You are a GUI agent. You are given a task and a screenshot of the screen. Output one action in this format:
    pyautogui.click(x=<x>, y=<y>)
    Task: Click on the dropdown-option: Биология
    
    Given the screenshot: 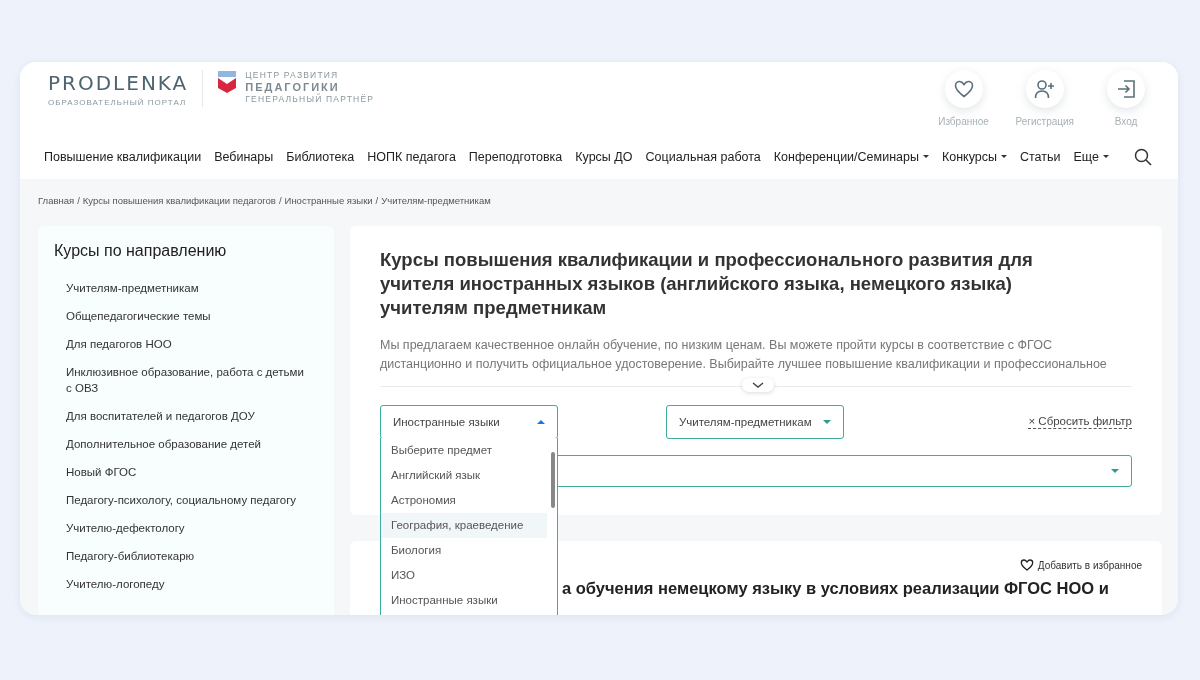 What is the action you would take?
    pyautogui.click(x=464, y=550)
    